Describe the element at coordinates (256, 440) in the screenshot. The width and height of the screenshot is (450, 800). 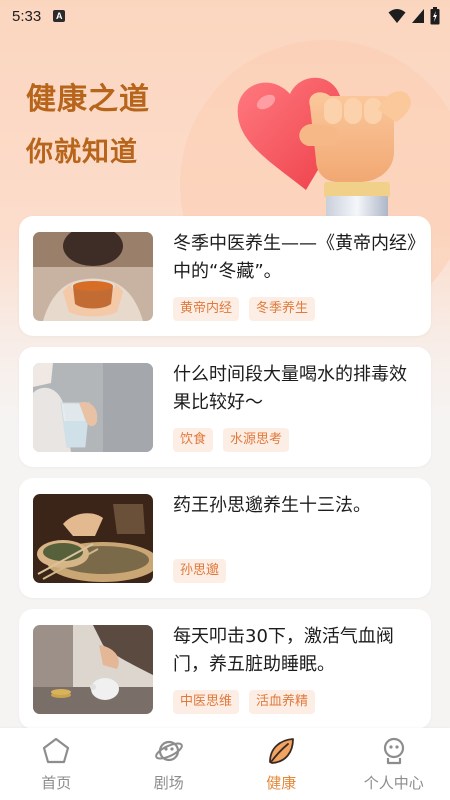
I see `tag: 水源思考` at that location.